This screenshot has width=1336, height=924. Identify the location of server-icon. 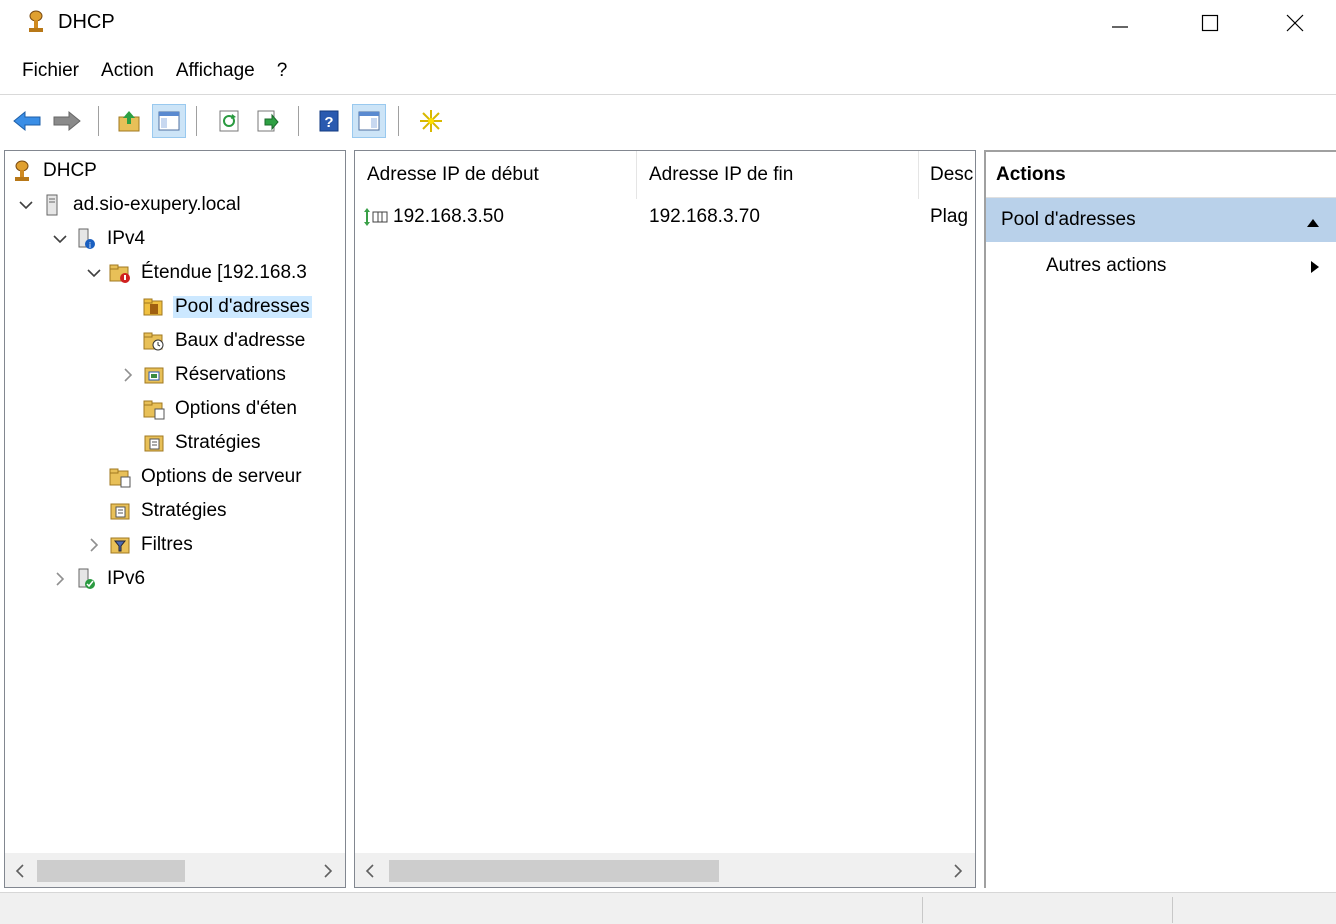
(52, 205).